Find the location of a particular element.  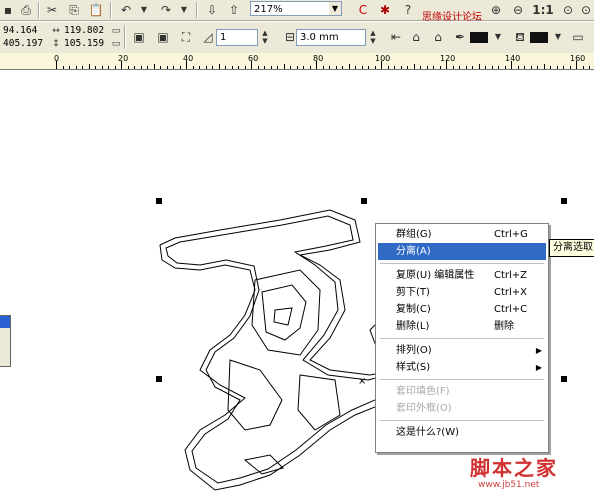

zoom-level-select: 217% ▼ is located at coordinates (296, 8).